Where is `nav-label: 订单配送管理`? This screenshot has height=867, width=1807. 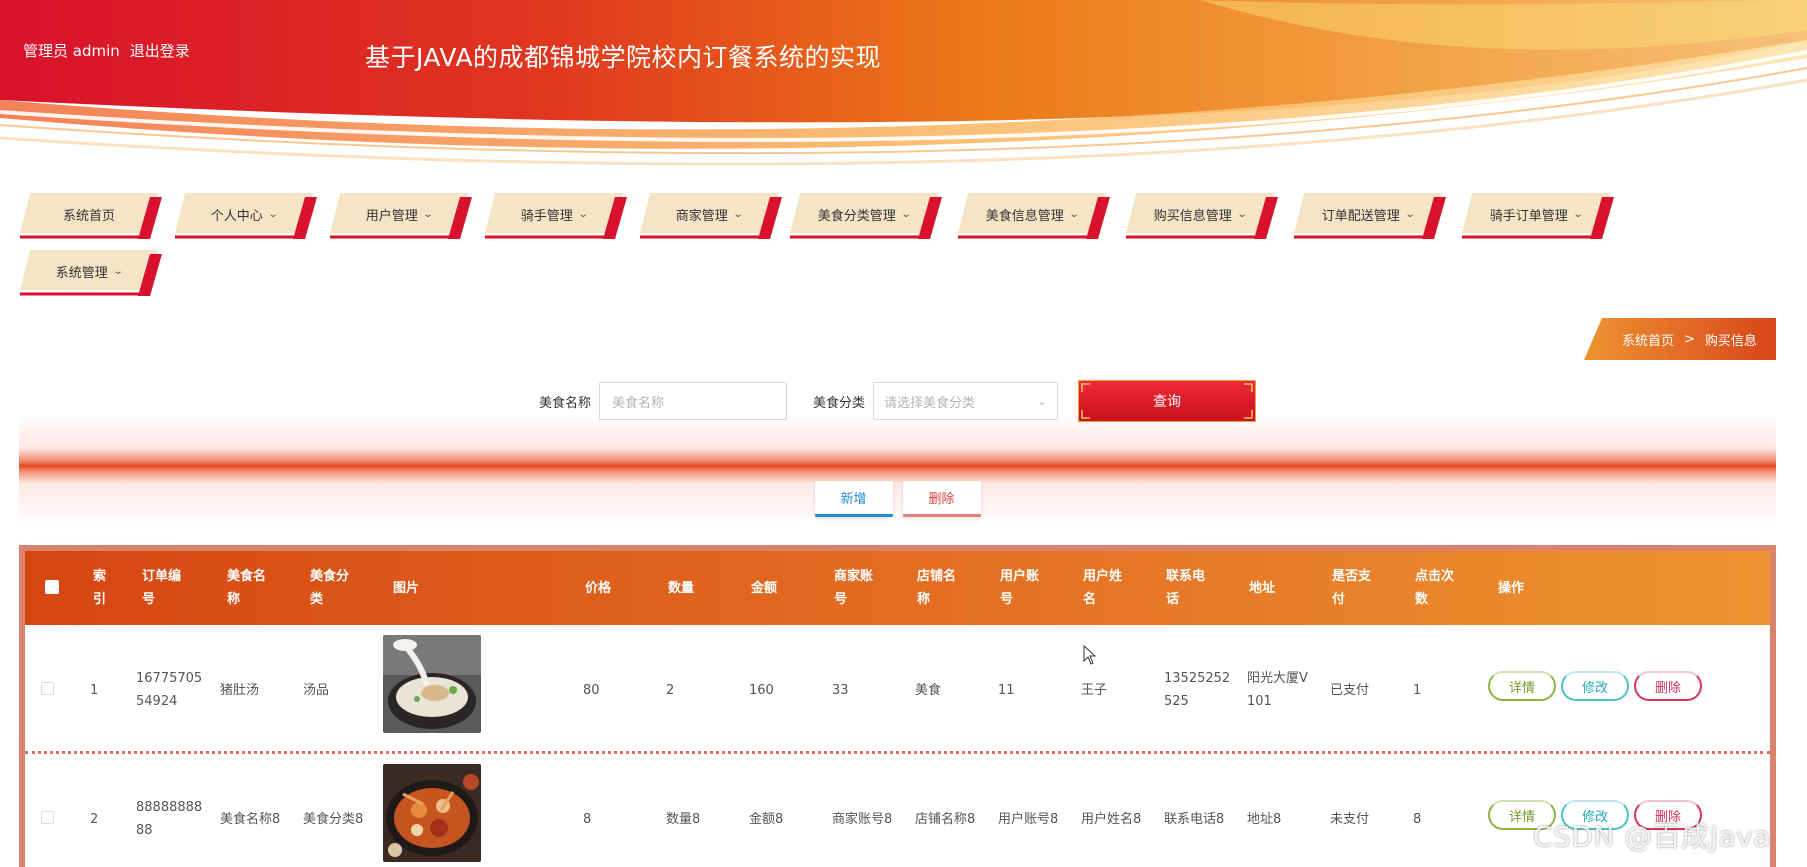
nav-label: 订单配送管理 is located at coordinates (1360, 216).